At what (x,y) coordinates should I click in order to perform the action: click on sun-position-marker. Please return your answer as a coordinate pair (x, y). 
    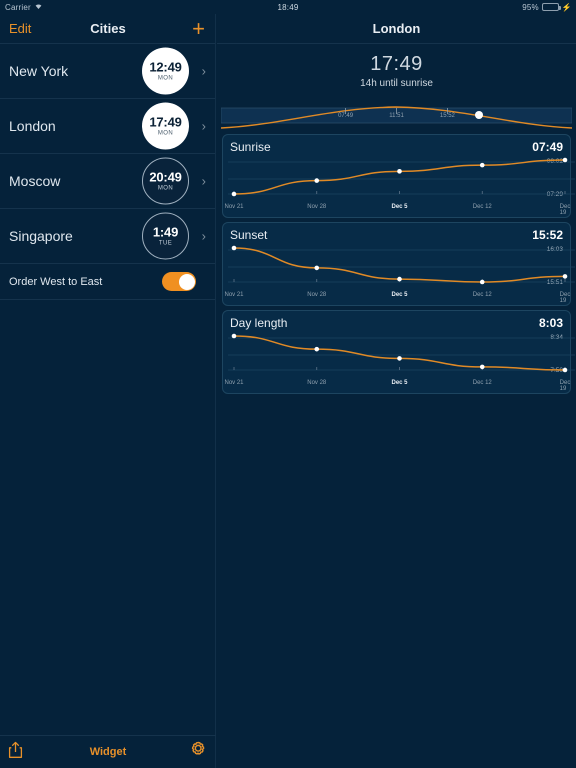
    Looking at the image, I should click on (478, 115).